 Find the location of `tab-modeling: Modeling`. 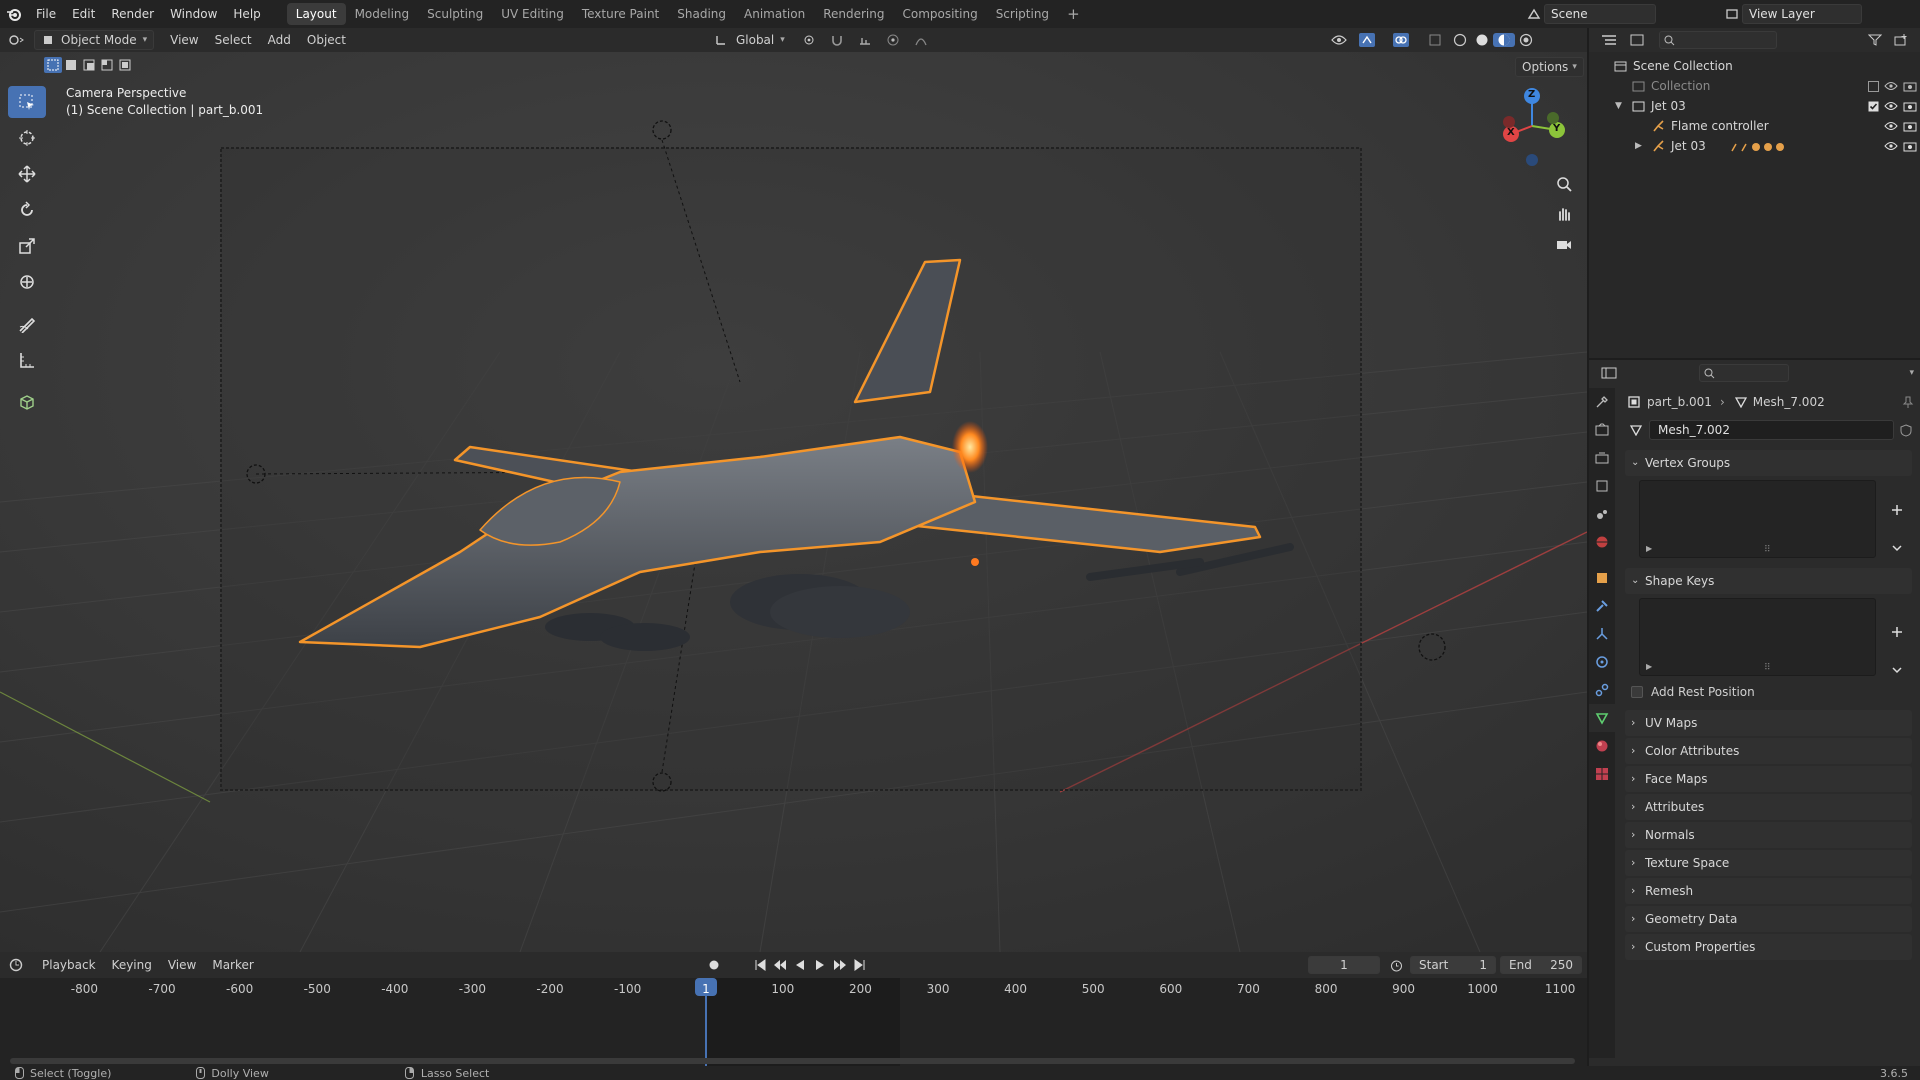

tab-modeling: Modeling is located at coordinates (382, 14).